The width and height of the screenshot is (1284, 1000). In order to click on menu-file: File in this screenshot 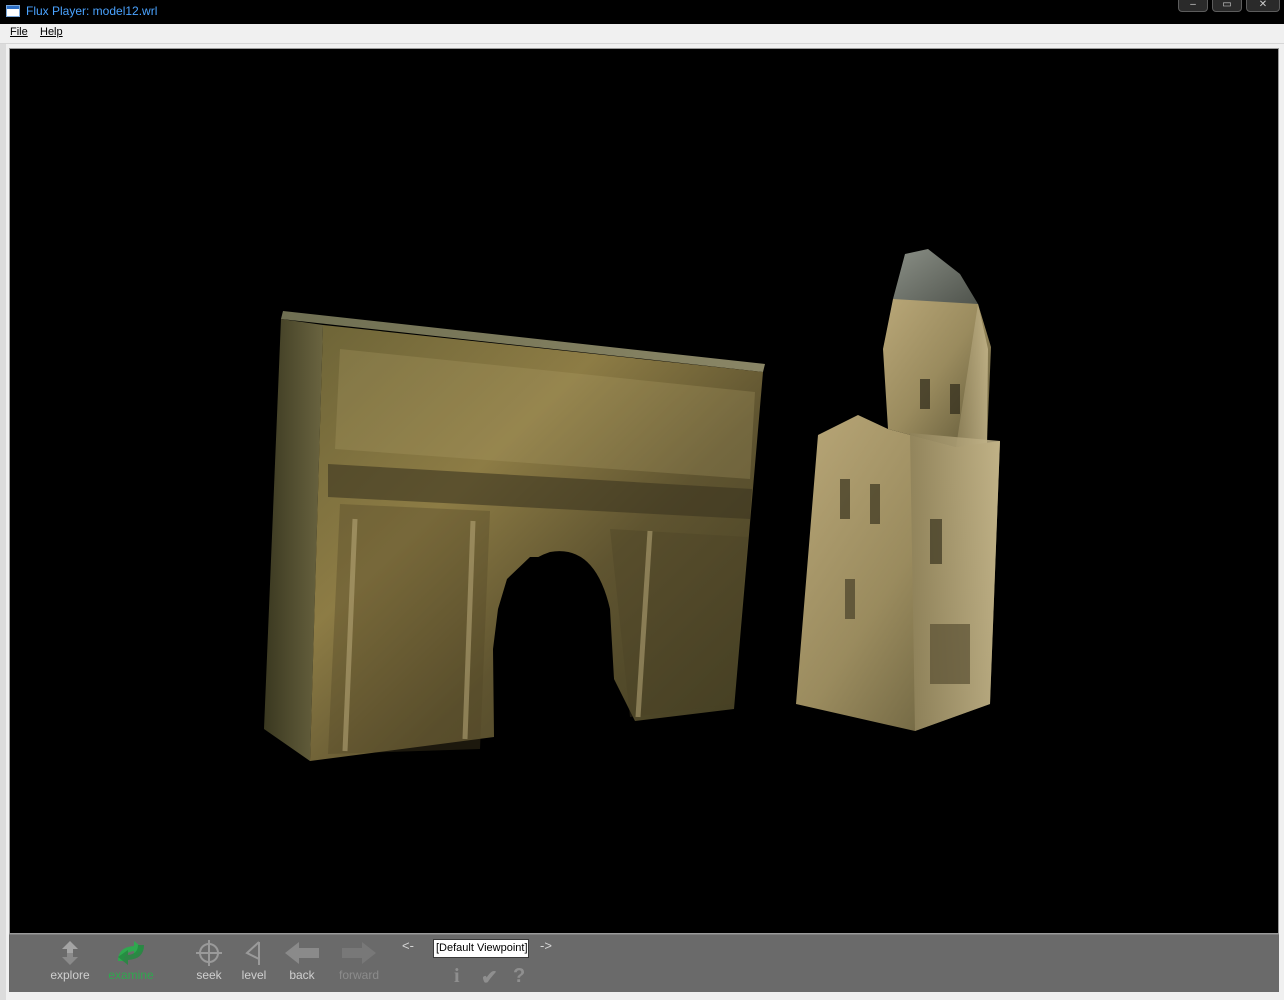, I will do `click(19, 32)`.